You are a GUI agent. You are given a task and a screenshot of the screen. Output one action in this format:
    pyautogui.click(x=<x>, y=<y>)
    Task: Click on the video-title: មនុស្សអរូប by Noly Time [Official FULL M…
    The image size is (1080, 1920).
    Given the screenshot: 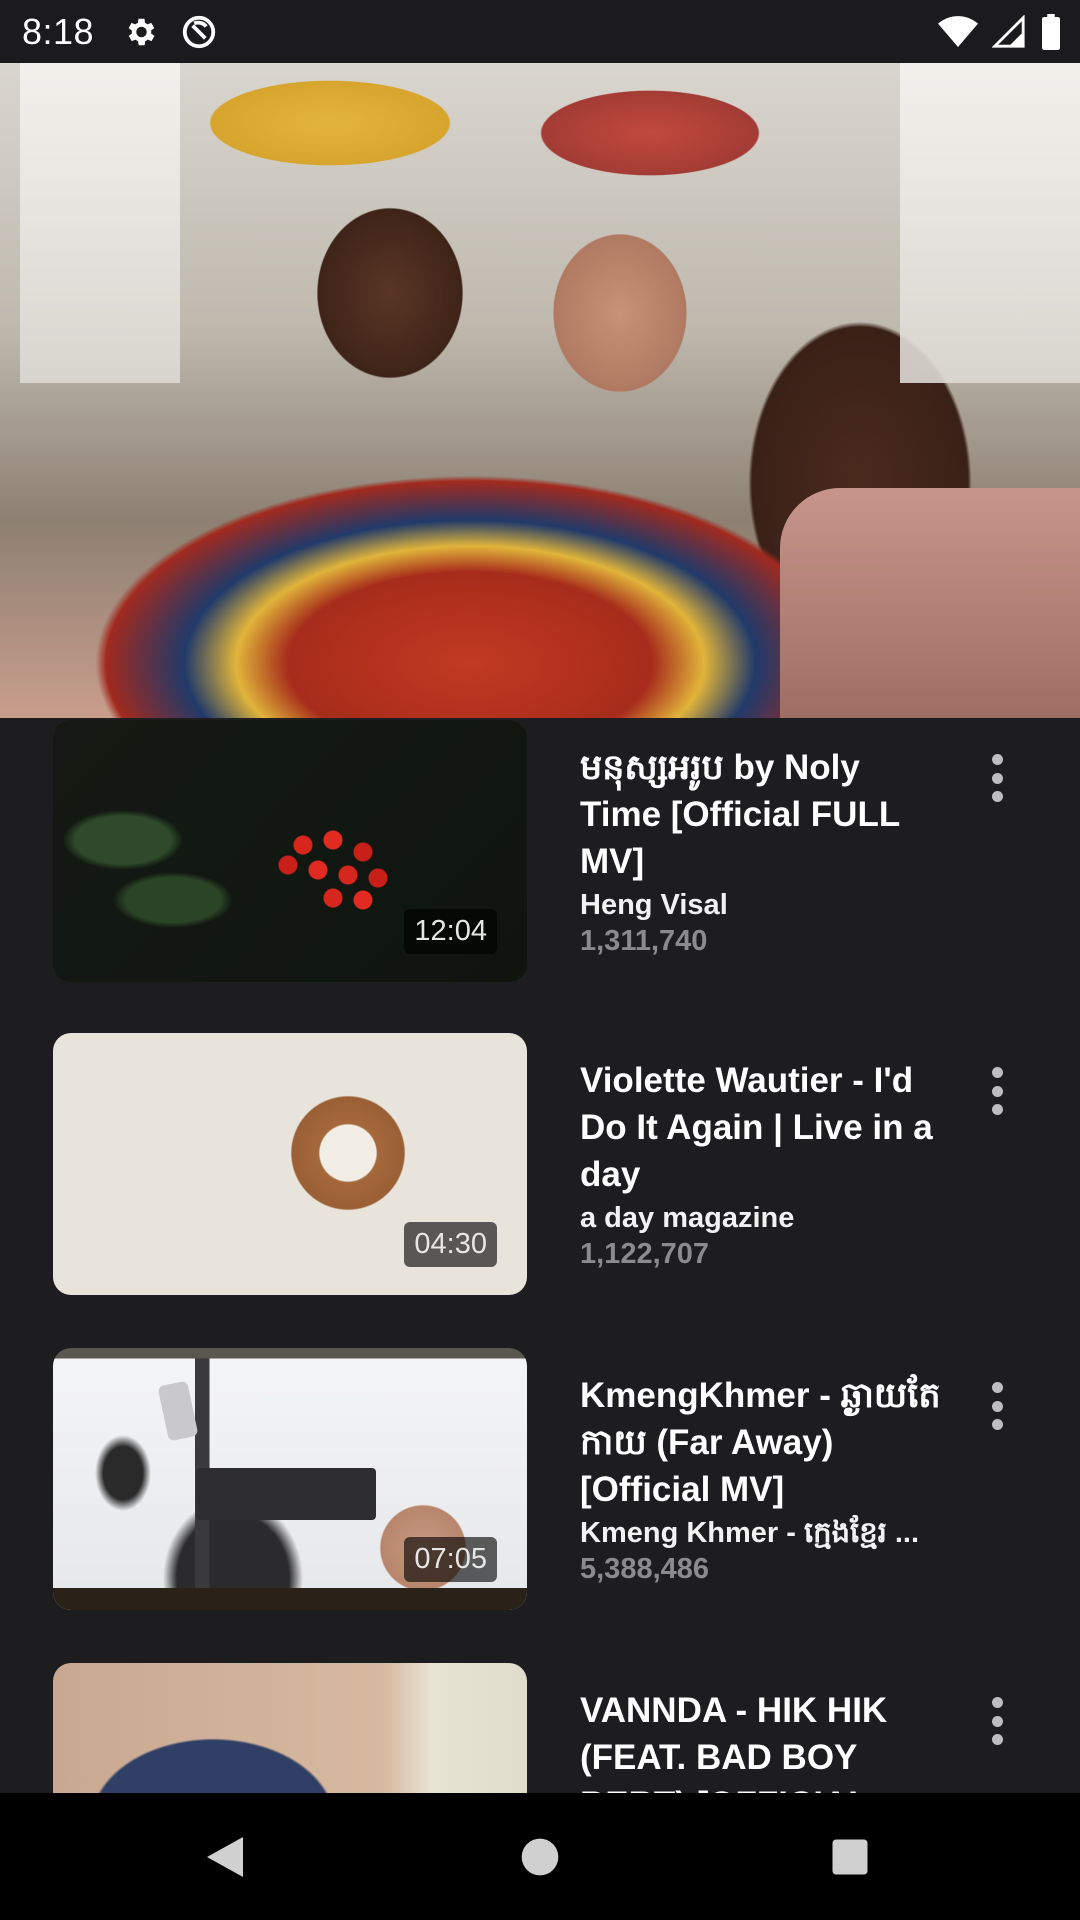 What is the action you would take?
    pyautogui.click(x=765, y=814)
    